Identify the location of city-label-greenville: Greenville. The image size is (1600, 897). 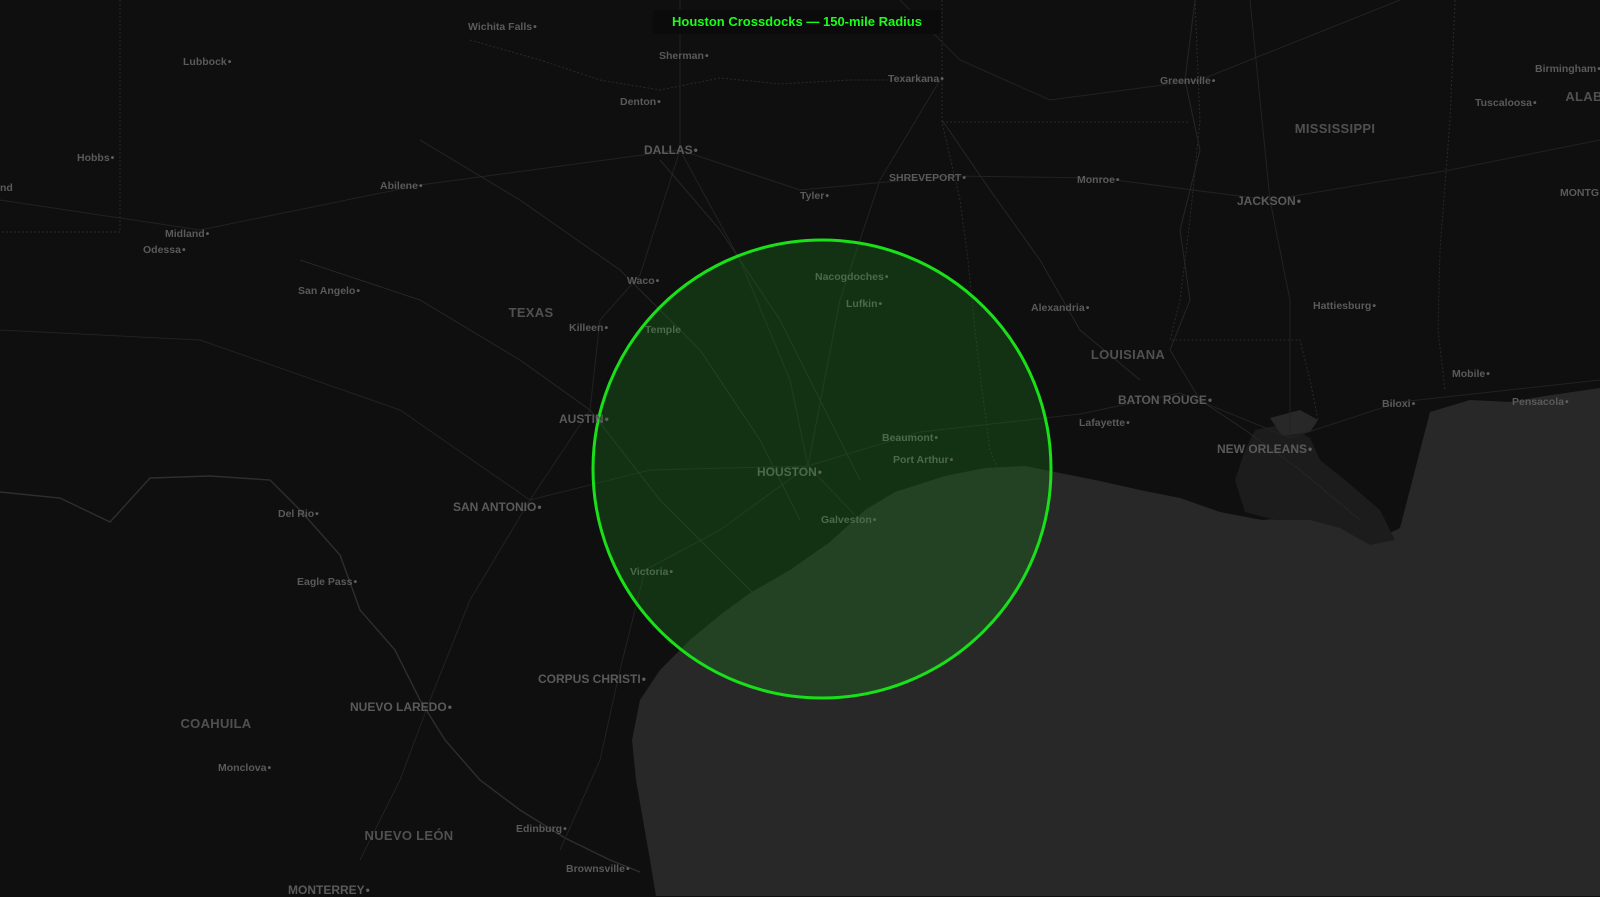
(1187, 81).